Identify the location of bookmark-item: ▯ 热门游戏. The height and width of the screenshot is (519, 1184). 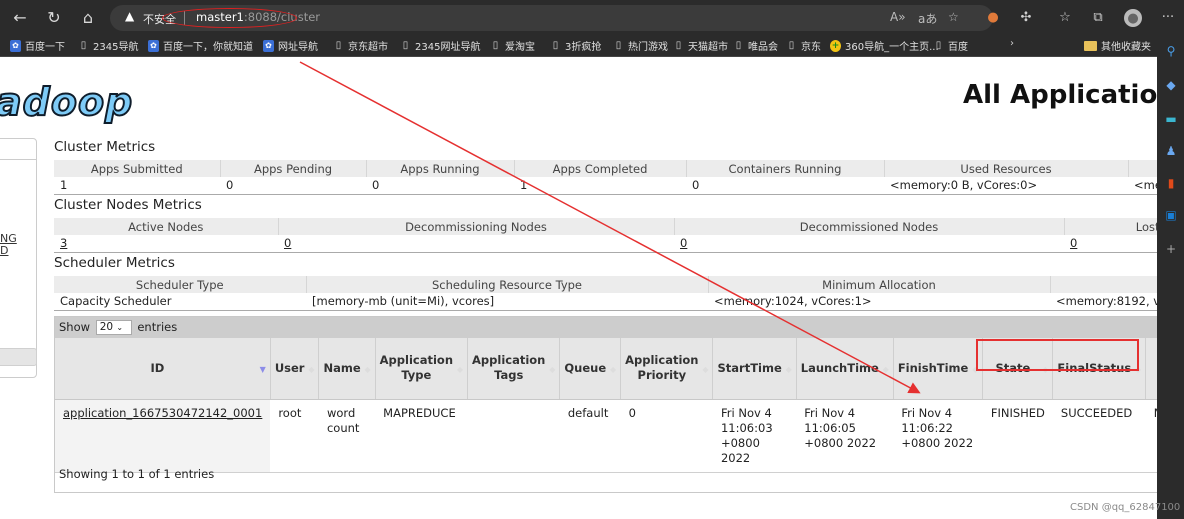
(640, 46).